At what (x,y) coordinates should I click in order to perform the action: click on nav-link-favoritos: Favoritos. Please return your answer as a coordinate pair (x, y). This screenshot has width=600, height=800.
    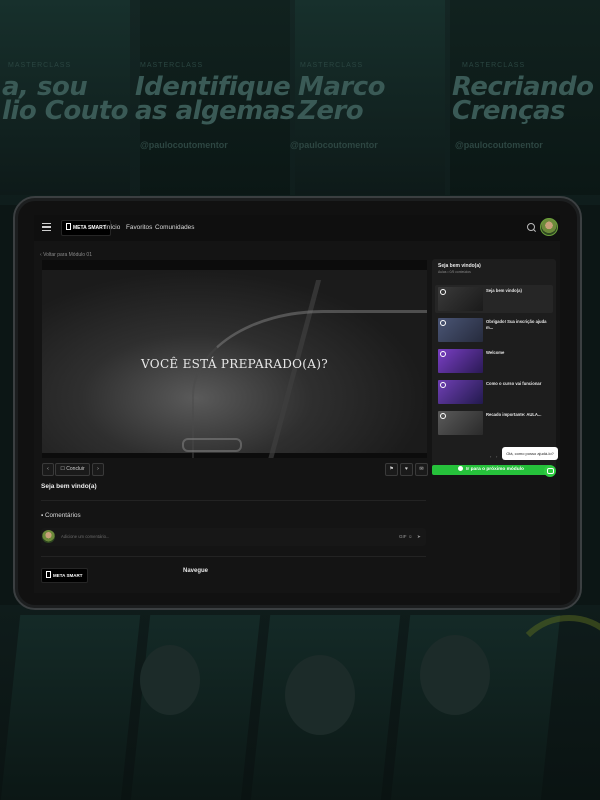
    Looking at the image, I should click on (139, 227).